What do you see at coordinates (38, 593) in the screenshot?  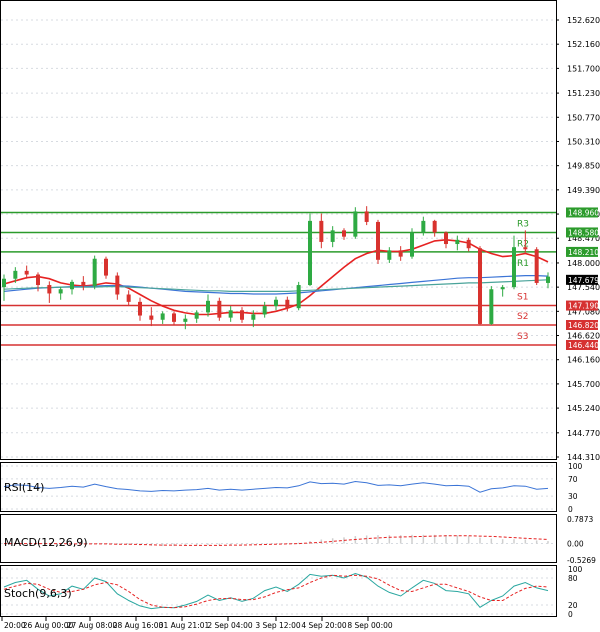 I see `stoch-title: Stoch(9,6,3)` at bounding box center [38, 593].